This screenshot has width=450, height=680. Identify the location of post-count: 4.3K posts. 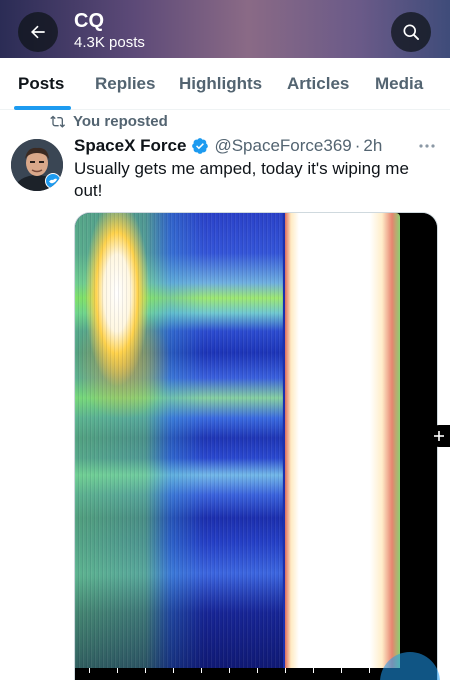
(109, 42).